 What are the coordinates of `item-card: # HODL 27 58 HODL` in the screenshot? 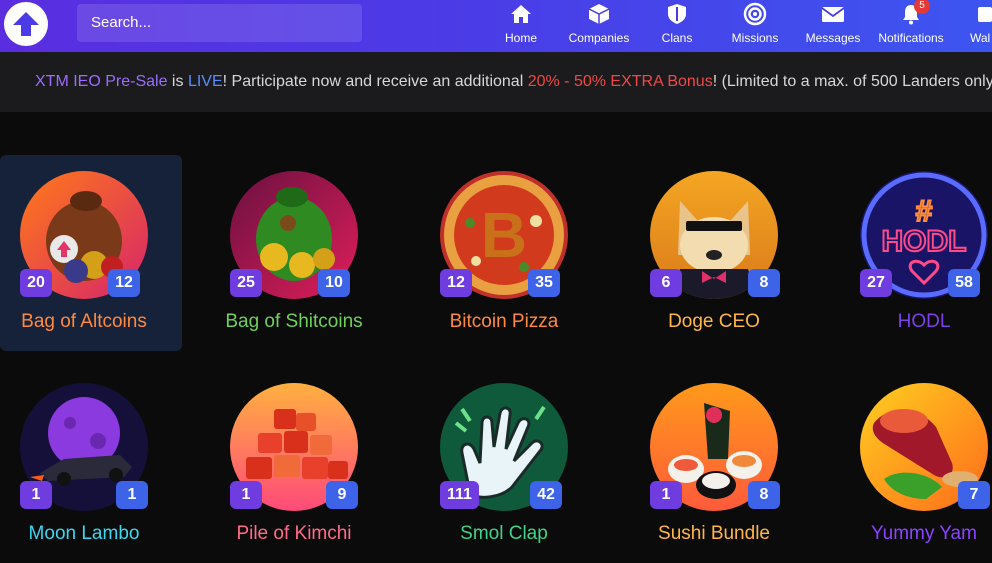 It's located at (916, 253).